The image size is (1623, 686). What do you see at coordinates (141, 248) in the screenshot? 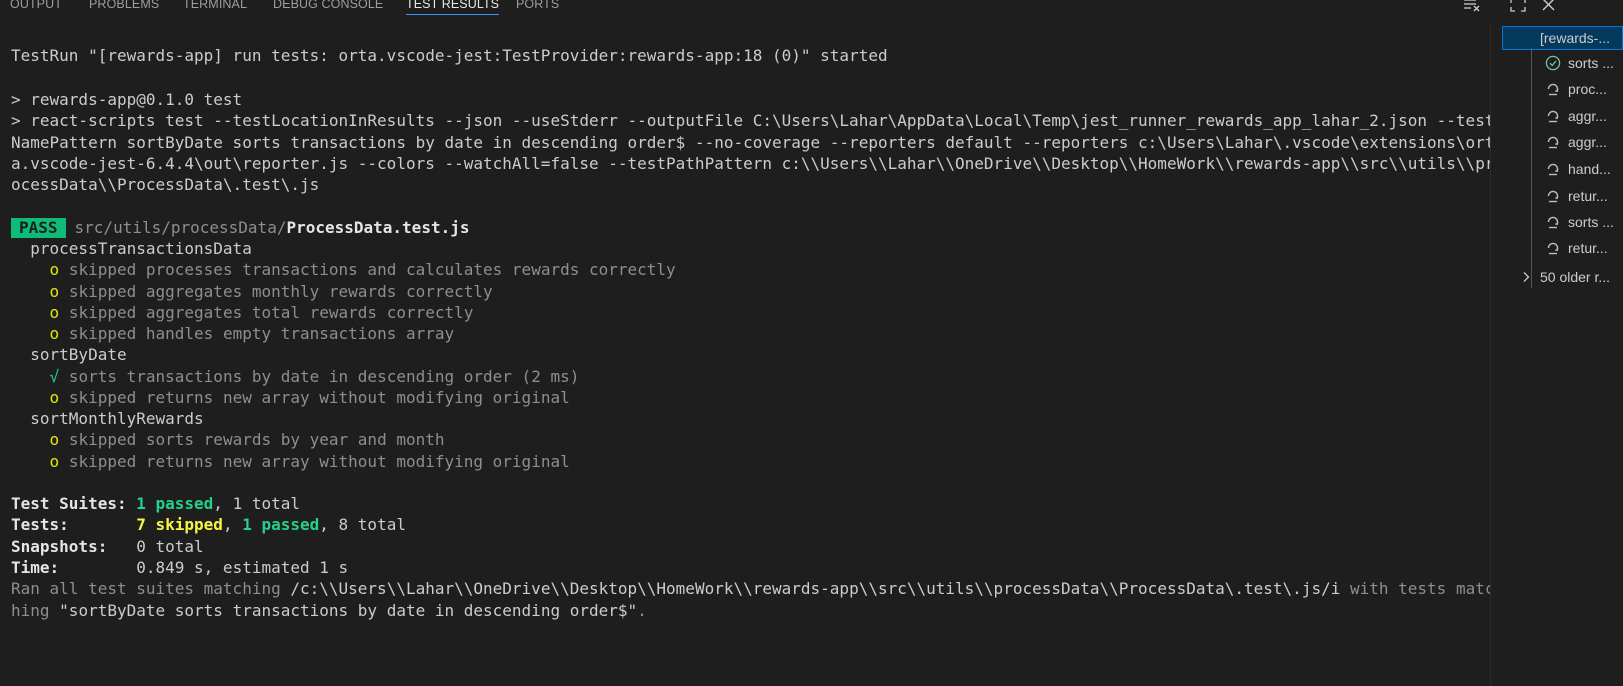
I see `describe-process-transactions: processTransactionsData` at bounding box center [141, 248].